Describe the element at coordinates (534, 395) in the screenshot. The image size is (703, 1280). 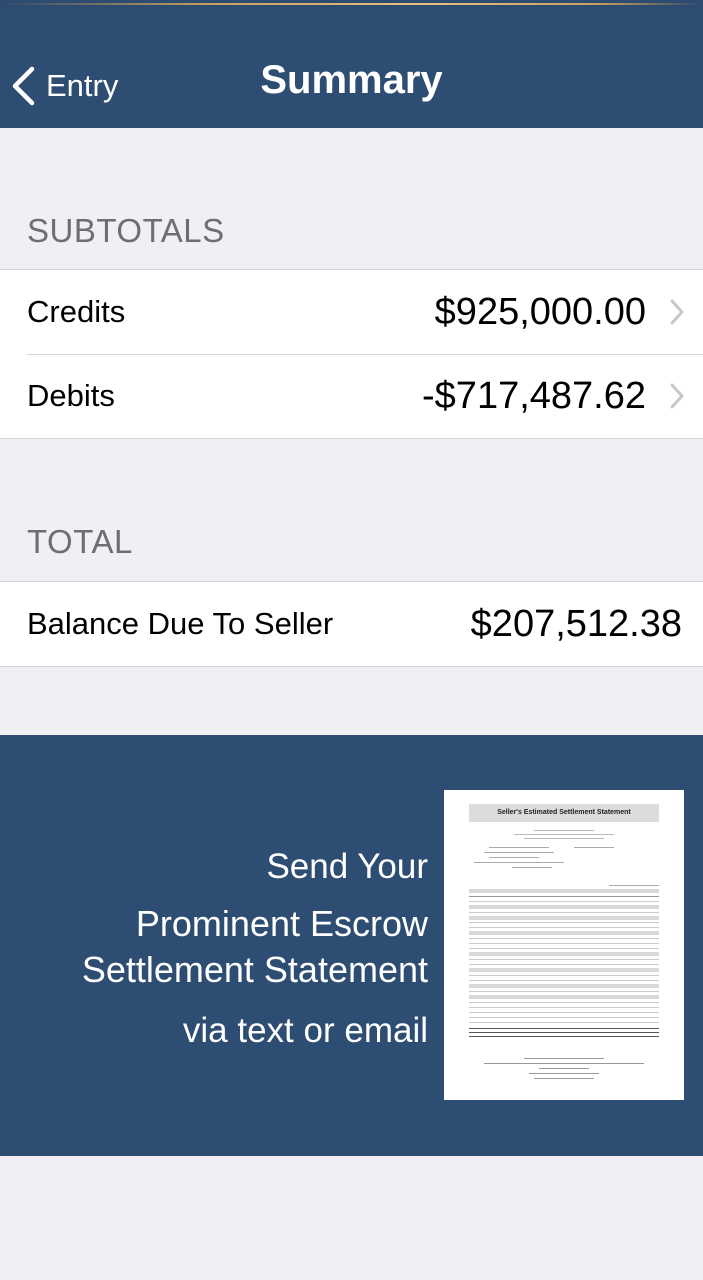
I see `debits-value: -$717,487.62` at that location.